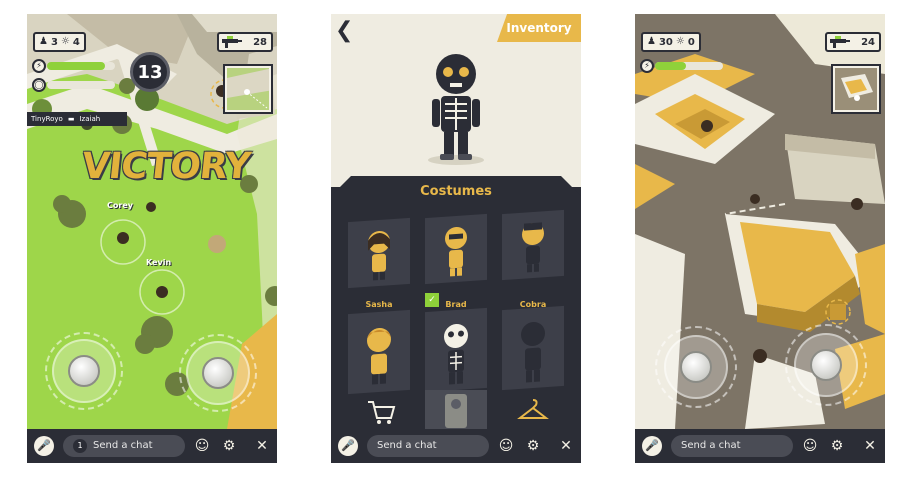 The width and height of the screenshot is (912, 500). I want to click on costume-label-sasha: Sasha, so click(379, 304).